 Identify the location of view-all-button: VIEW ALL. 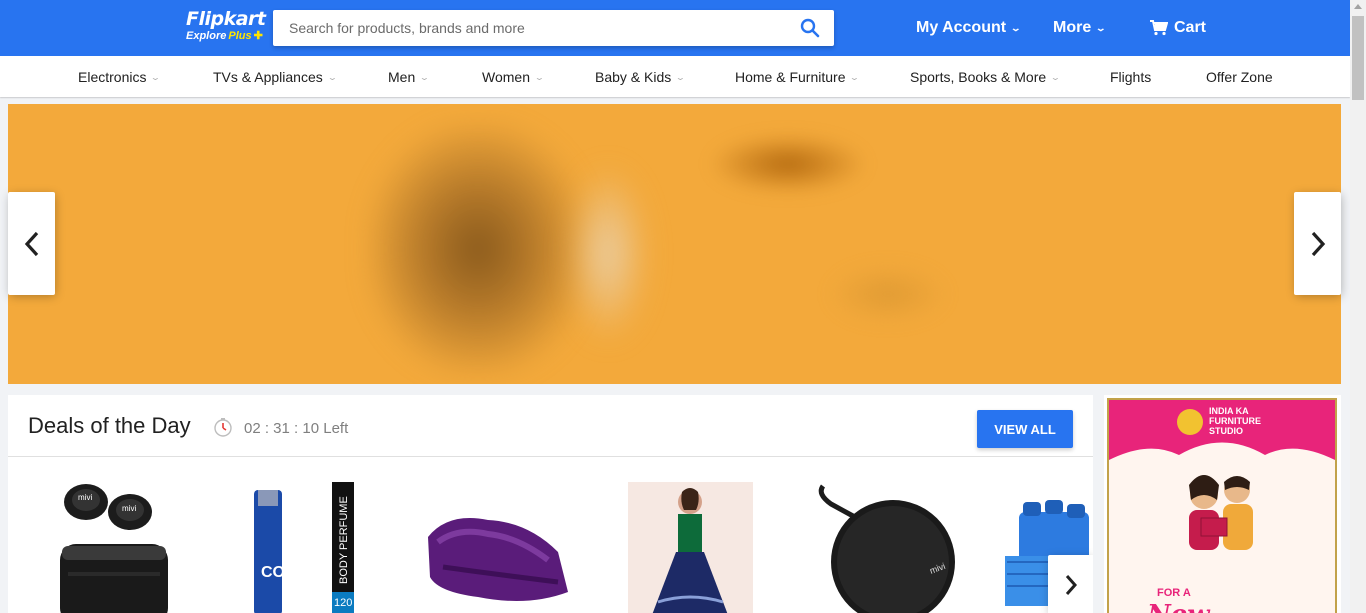
(1025, 429).